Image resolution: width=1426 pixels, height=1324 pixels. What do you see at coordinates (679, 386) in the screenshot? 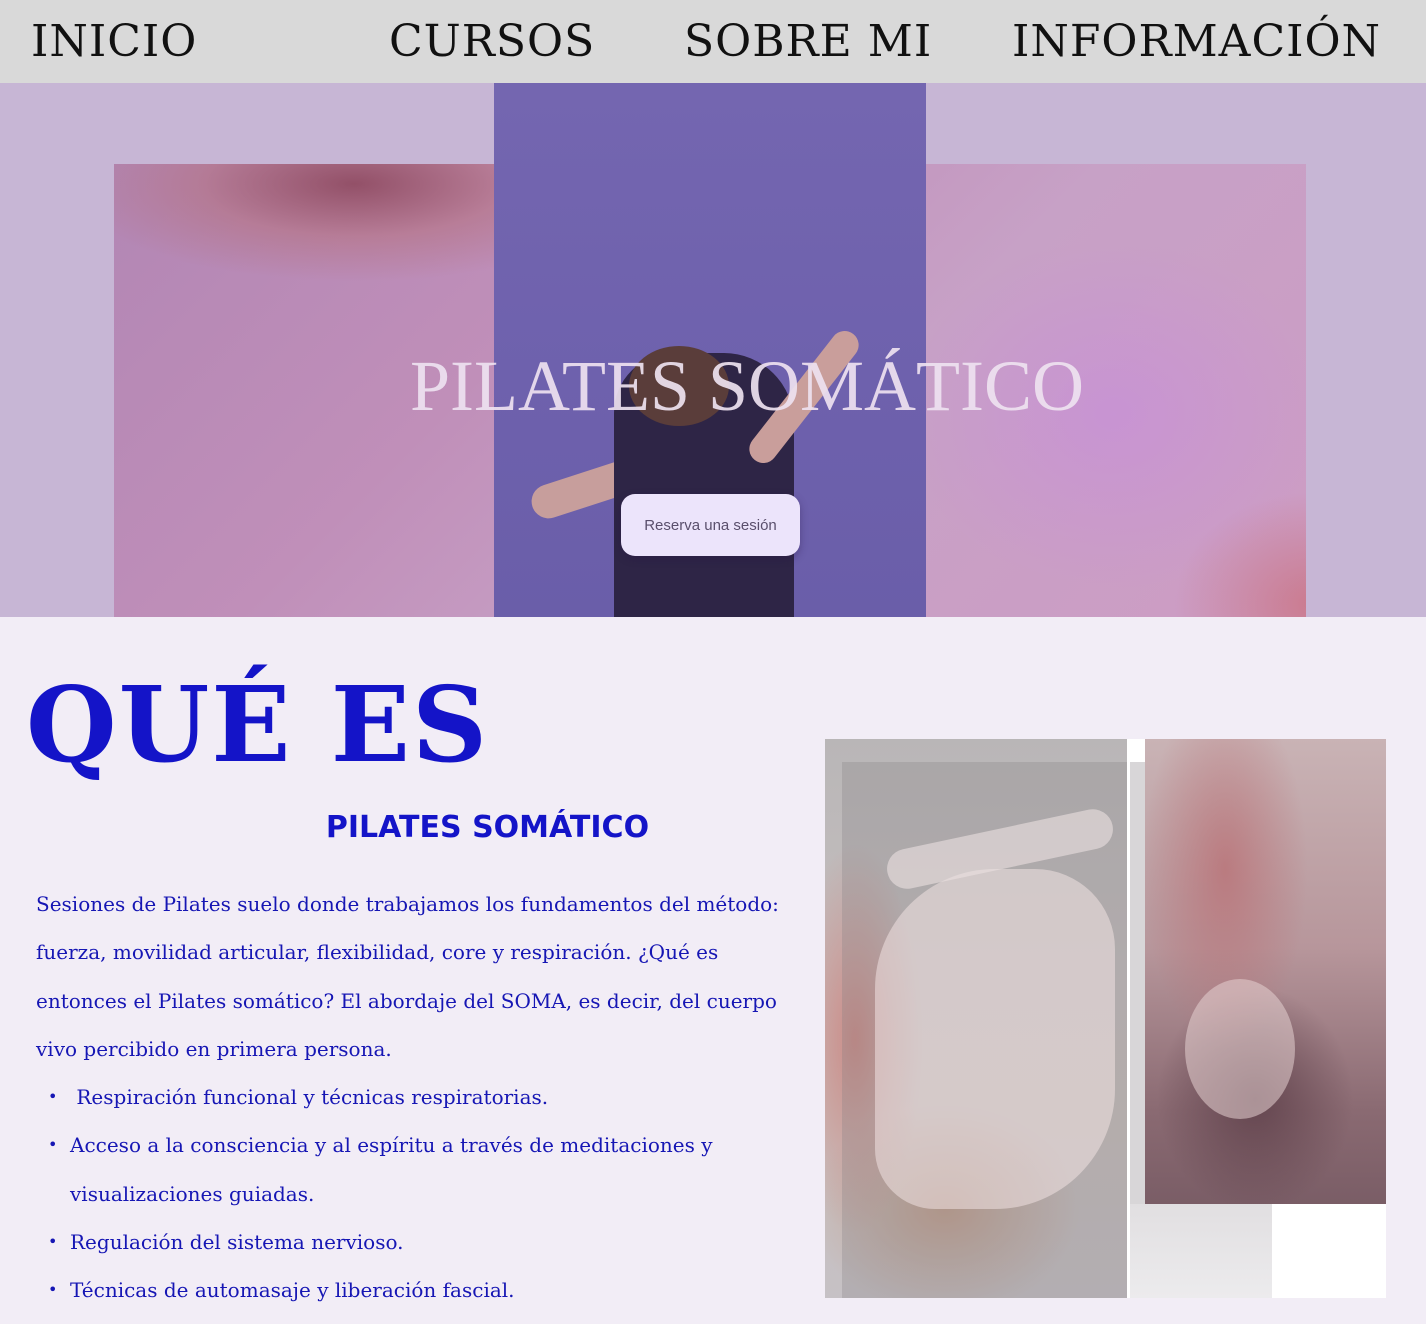
I see `dancer-head` at bounding box center [679, 386].